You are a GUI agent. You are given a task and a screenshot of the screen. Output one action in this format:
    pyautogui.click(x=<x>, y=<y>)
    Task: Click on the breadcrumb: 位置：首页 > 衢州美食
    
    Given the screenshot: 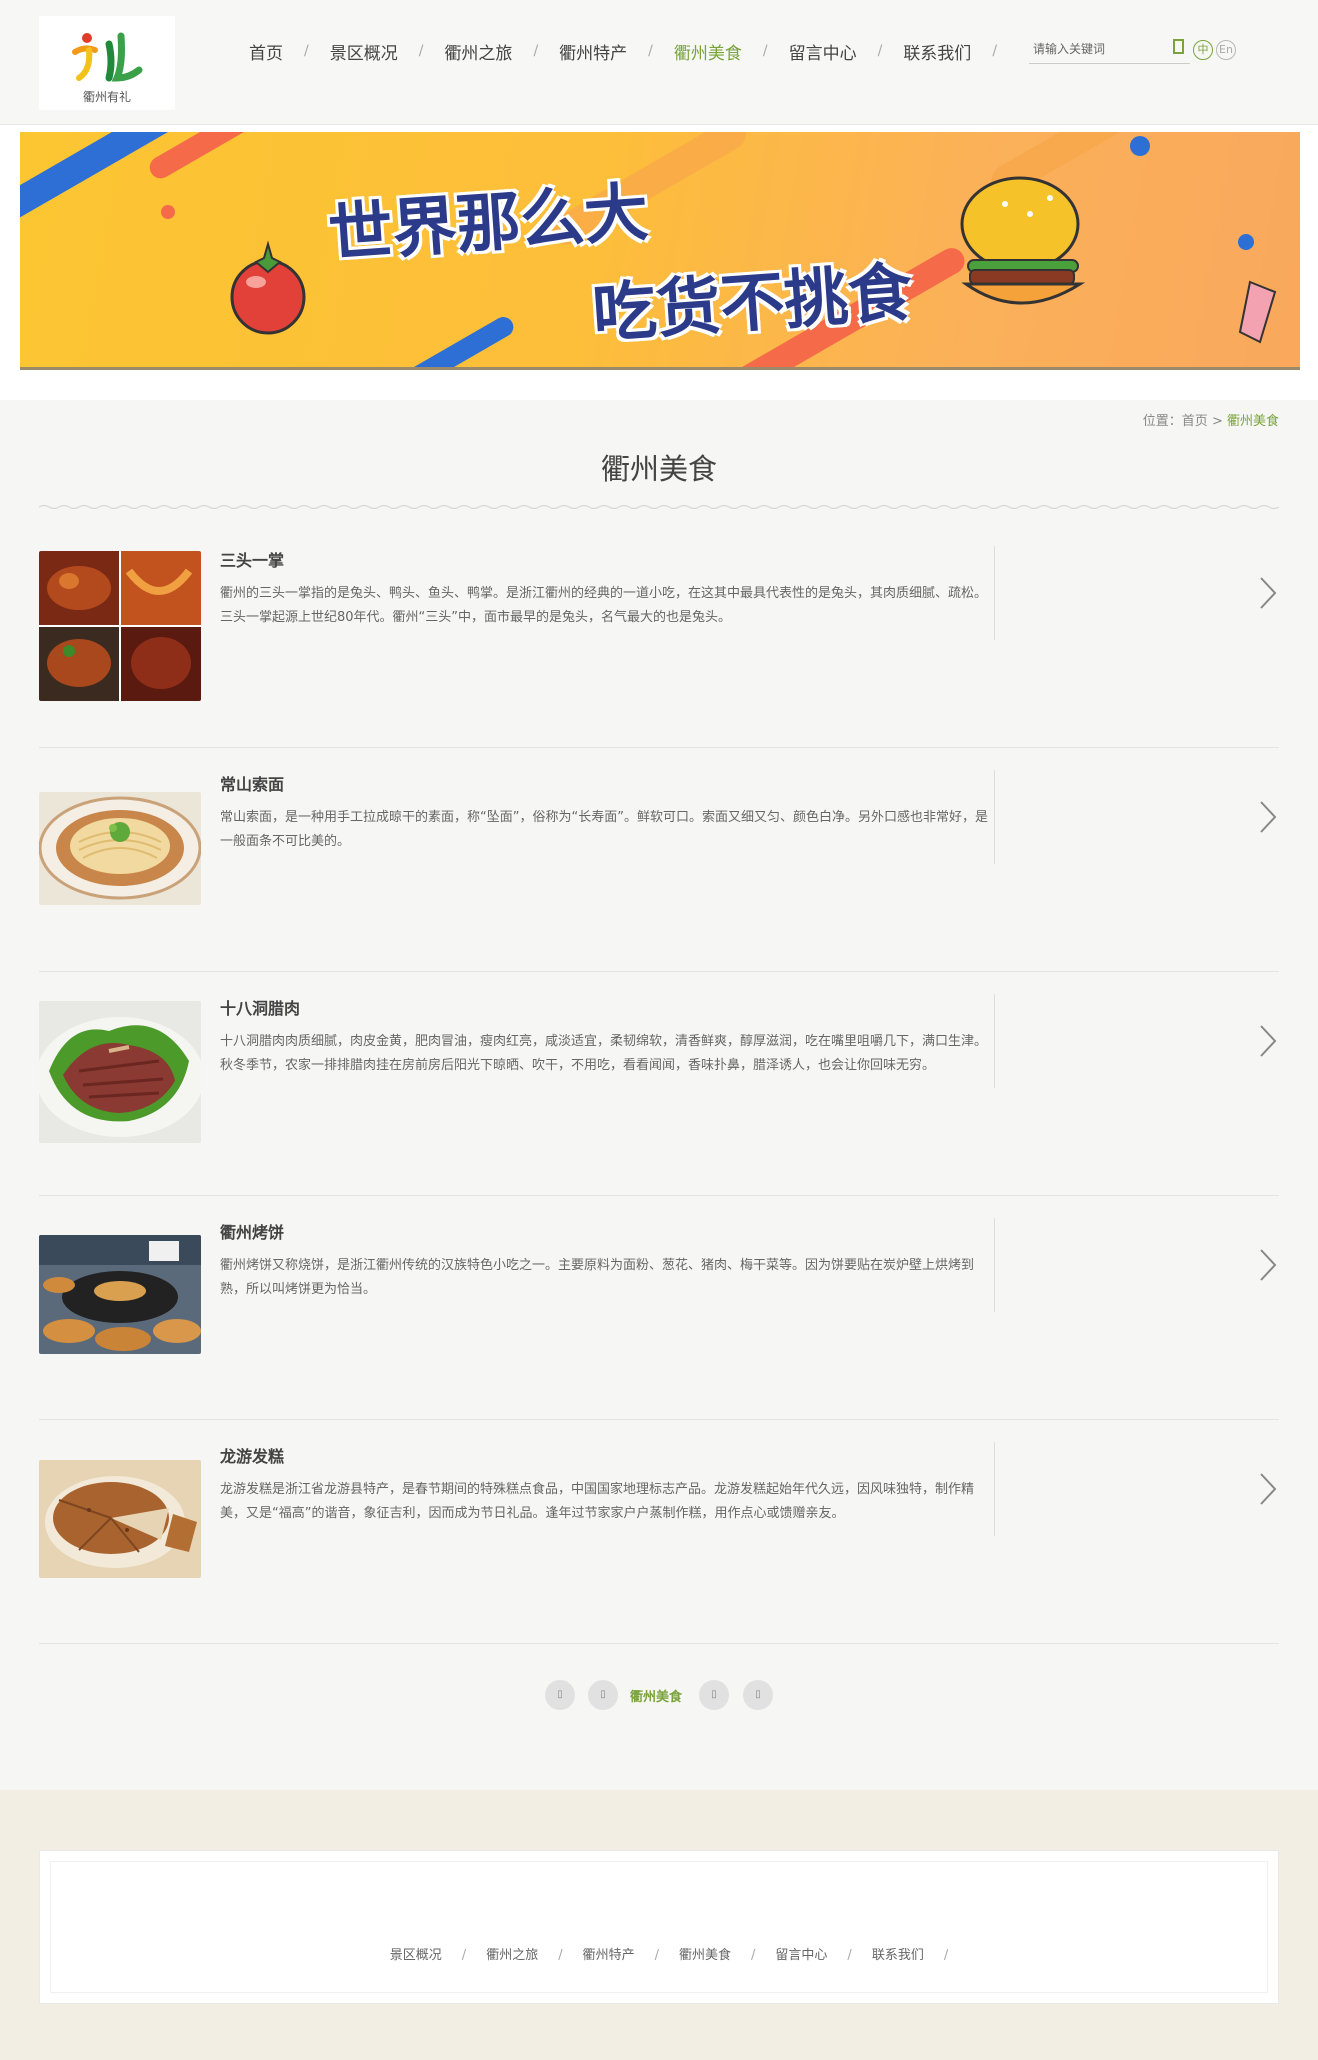 What is the action you would take?
    pyautogui.click(x=1211, y=419)
    